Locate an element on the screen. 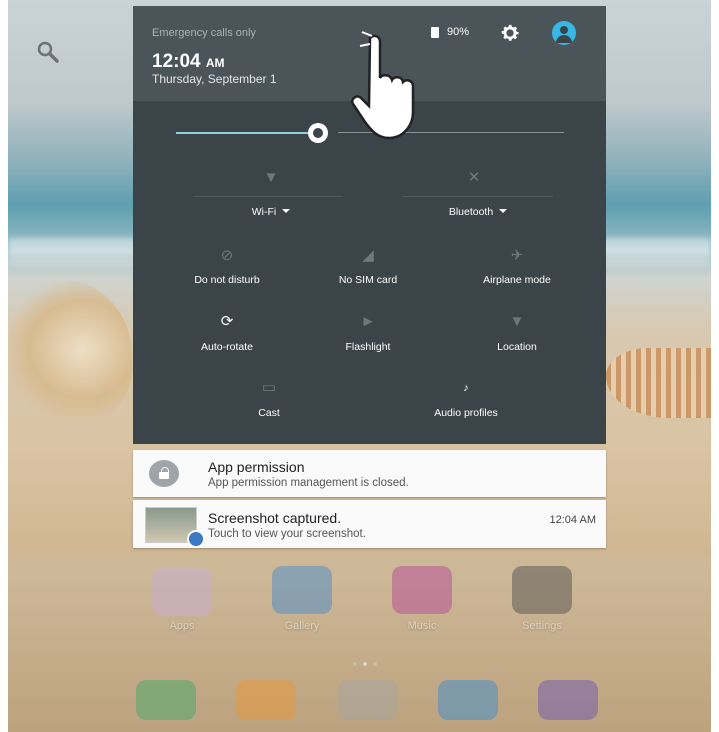  lock-icon is located at coordinates (164, 473).